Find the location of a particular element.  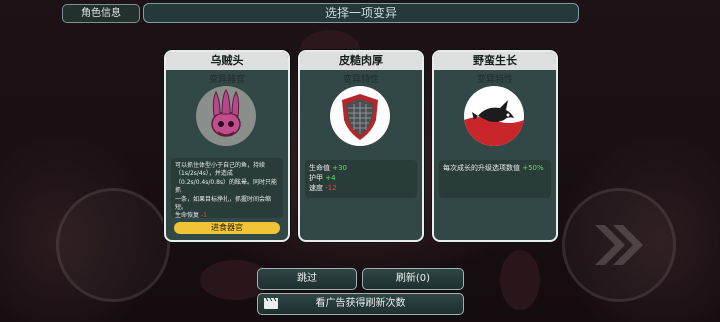

card-subtitle: 变异器官 is located at coordinates (226, 80).